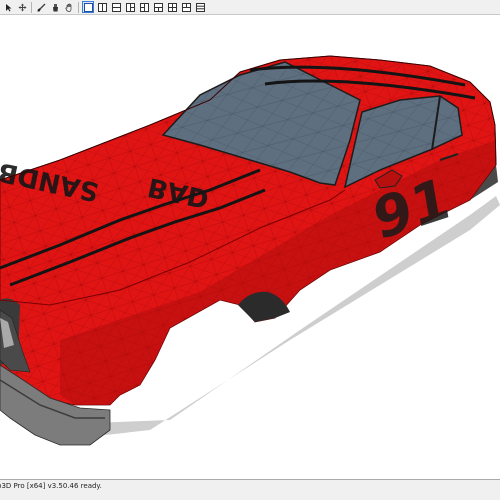 The height and width of the screenshot is (500, 500). I want to click on hand-icon, so click(69, 7).